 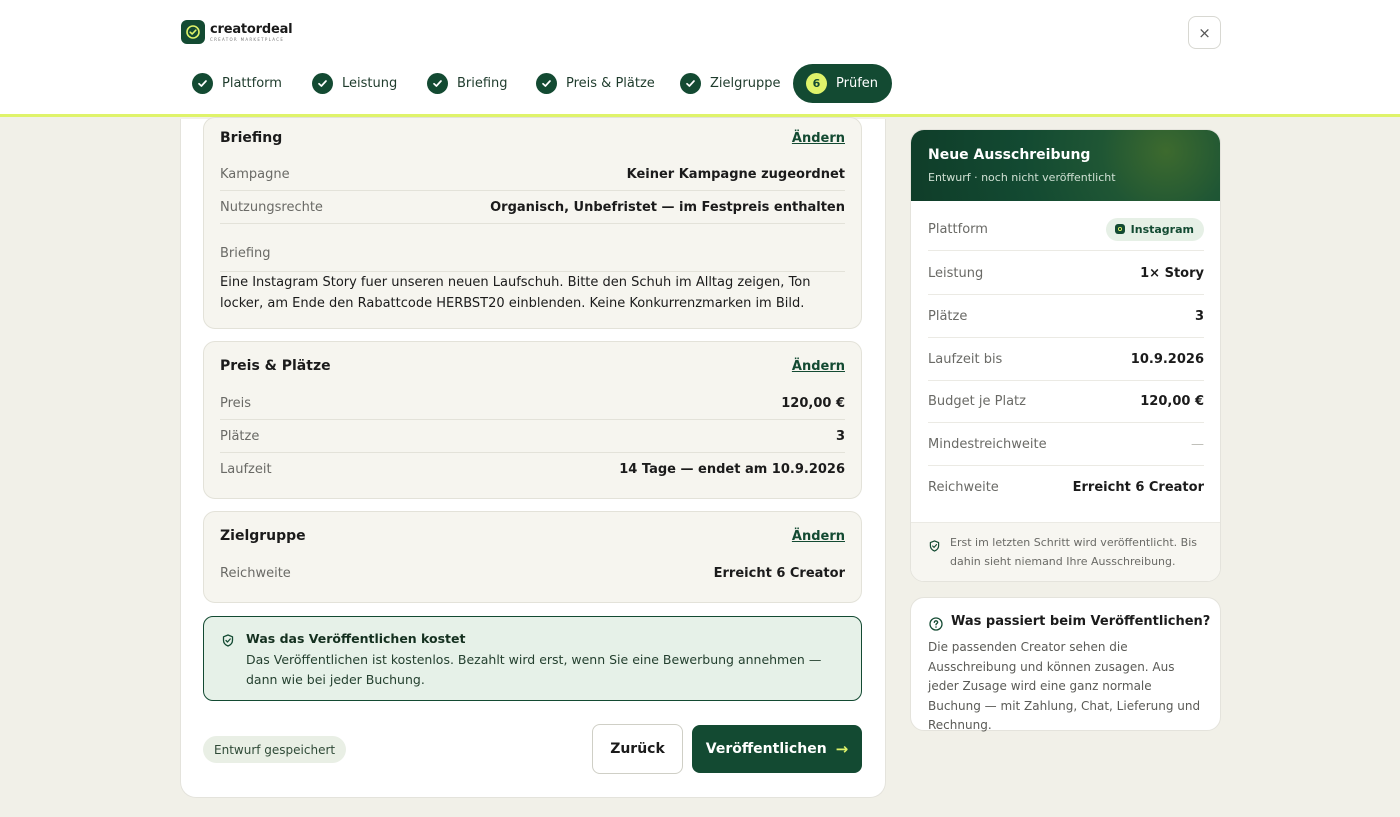 I want to click on publish-label: Veröffentlichen, so click(x=766, y=749).